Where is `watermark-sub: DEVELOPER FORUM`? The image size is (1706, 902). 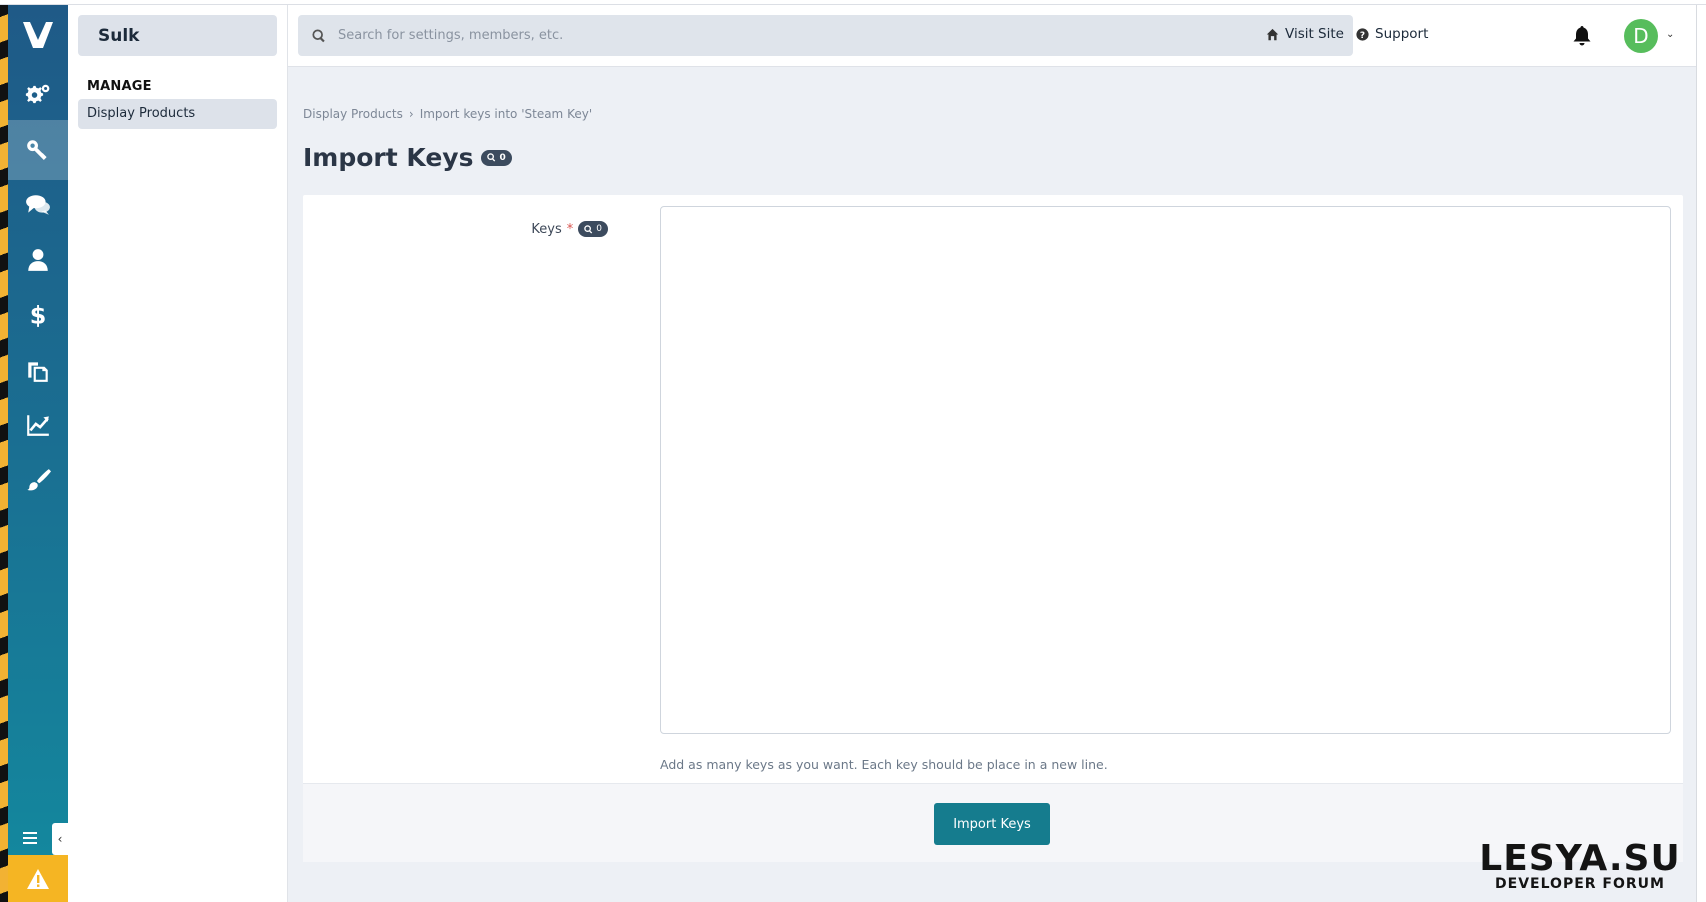 watermark-sub: DEVELOPER FORUM is located at coordinates (1580, 884).